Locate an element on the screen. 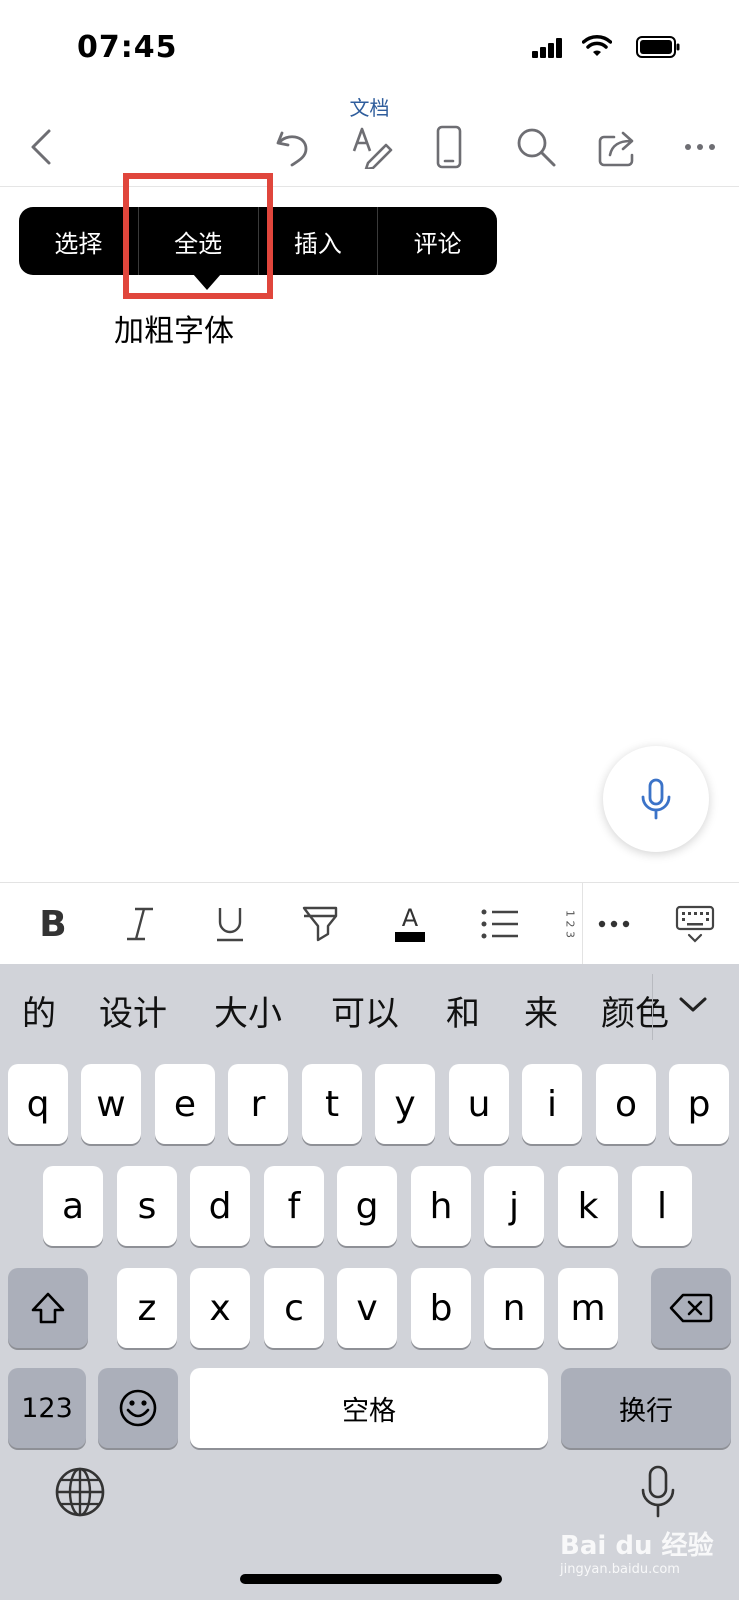 The width and height of the screenshot is (739, 1600). candidate-bar: 的 设计 大小 可以 和 来 颜色 is located at coordinates (369, 1007).